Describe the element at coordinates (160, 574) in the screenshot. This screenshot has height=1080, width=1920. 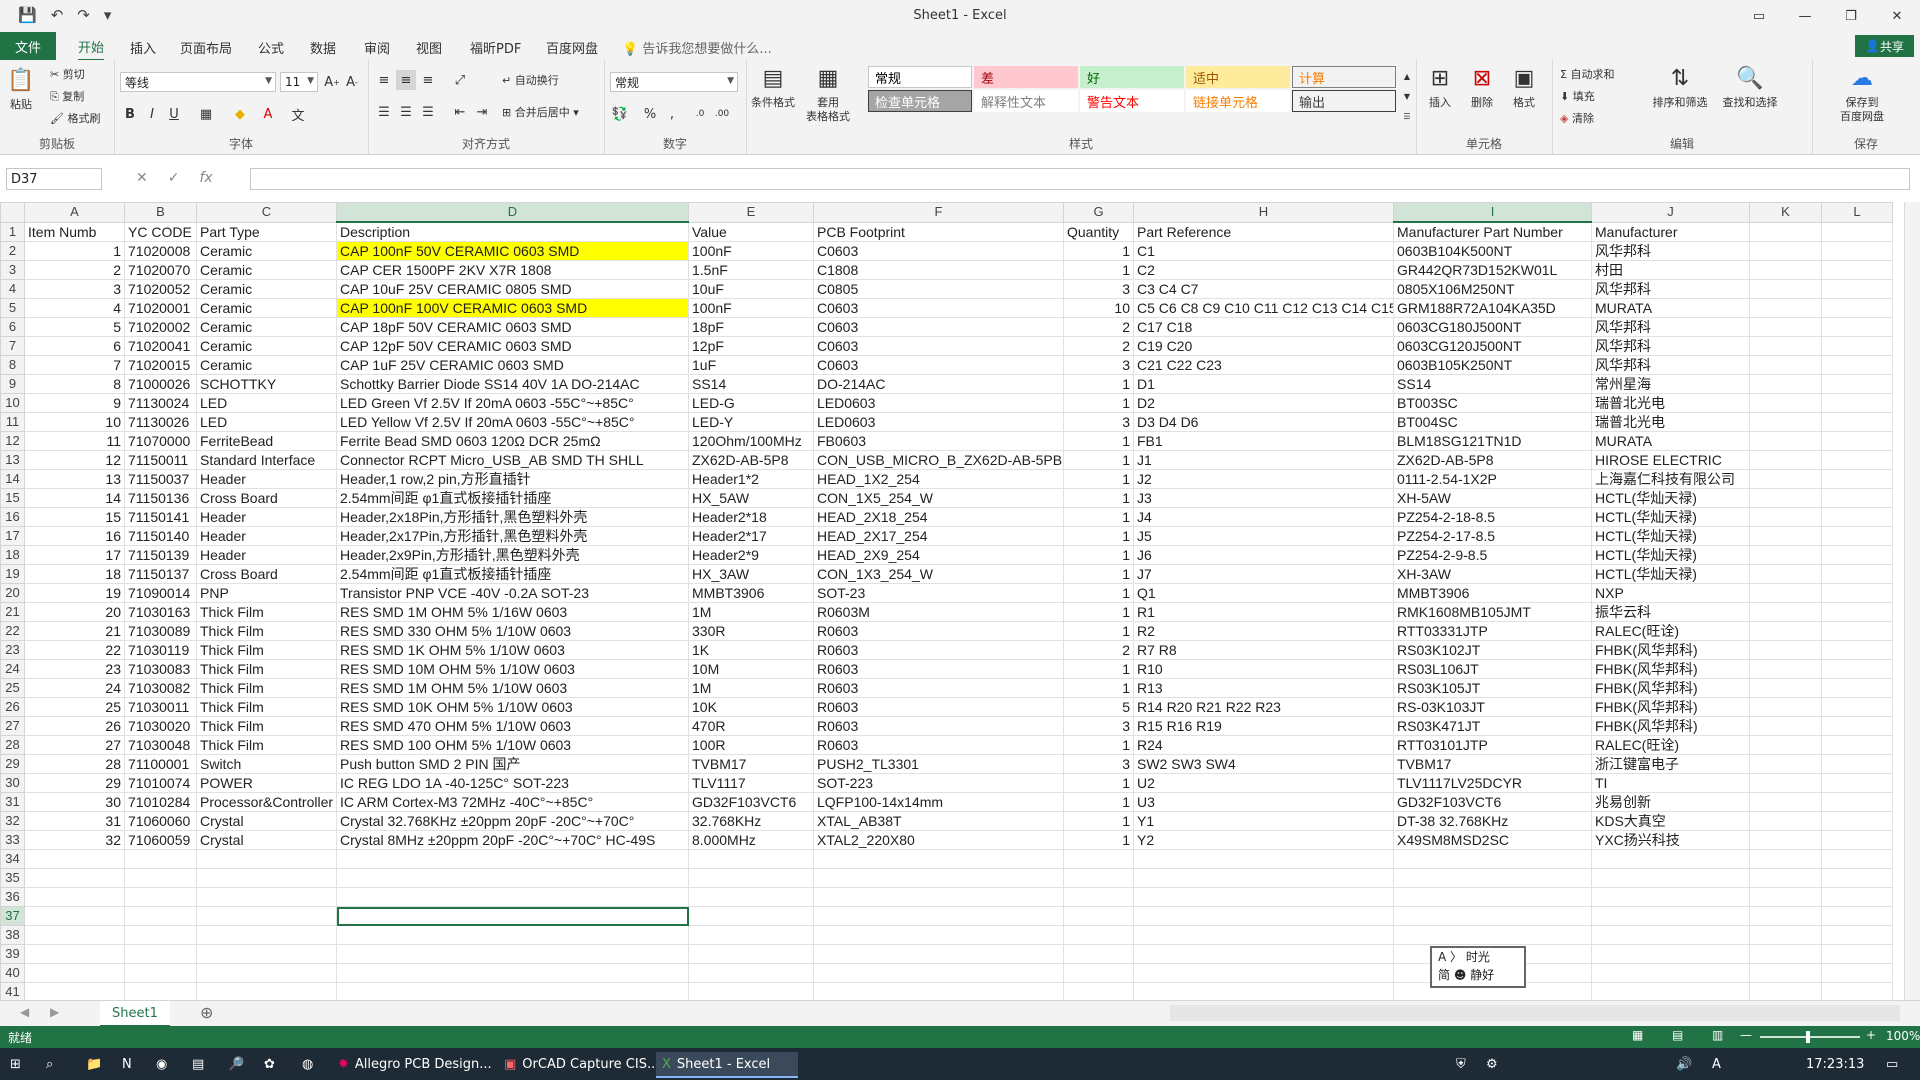
I see `cell-B19: 71150137` at that location.